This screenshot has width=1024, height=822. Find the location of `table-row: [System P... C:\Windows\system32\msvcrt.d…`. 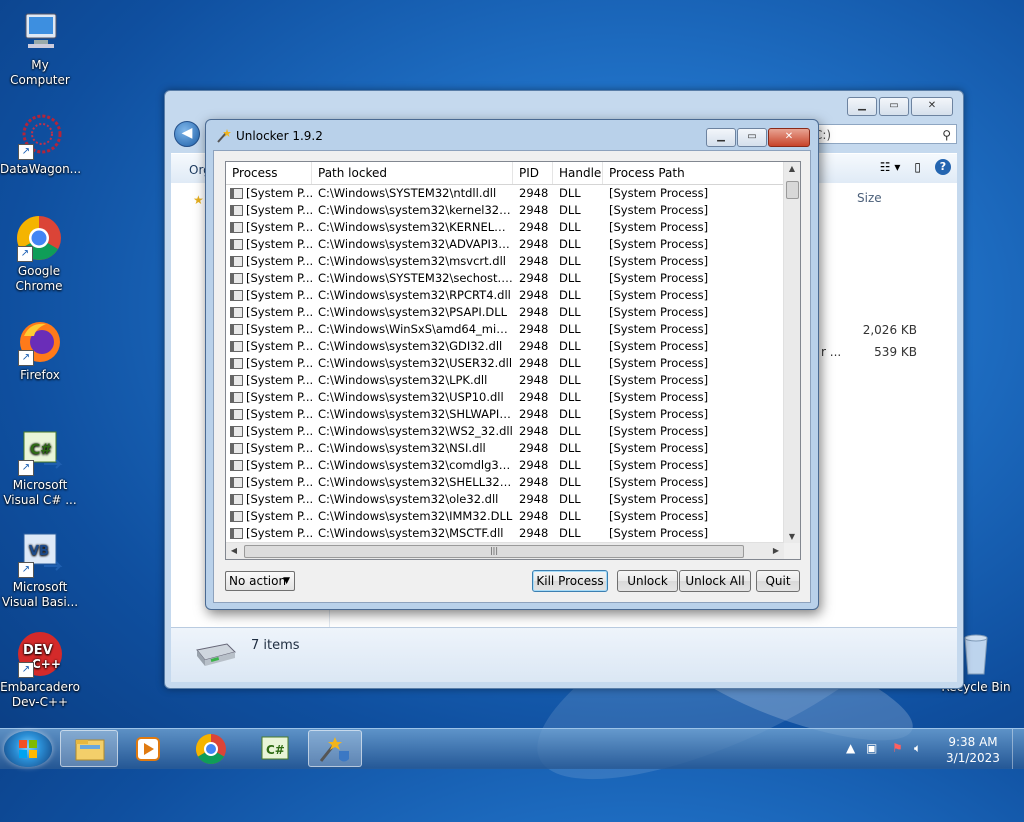

table-row: [System P... C:\Windows\system32\msvcrt.d… is located at coordinates (505, 261).